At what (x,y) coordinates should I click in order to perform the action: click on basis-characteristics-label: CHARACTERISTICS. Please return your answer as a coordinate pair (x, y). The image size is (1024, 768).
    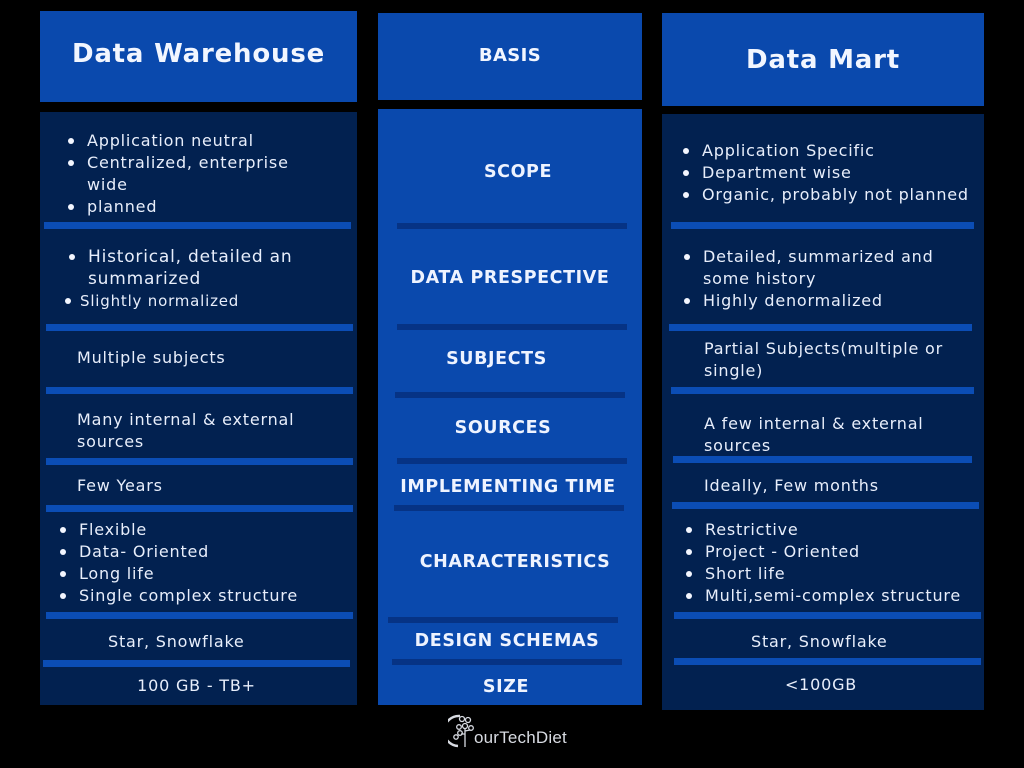
    Looking at the image, I should click on (515, 562).